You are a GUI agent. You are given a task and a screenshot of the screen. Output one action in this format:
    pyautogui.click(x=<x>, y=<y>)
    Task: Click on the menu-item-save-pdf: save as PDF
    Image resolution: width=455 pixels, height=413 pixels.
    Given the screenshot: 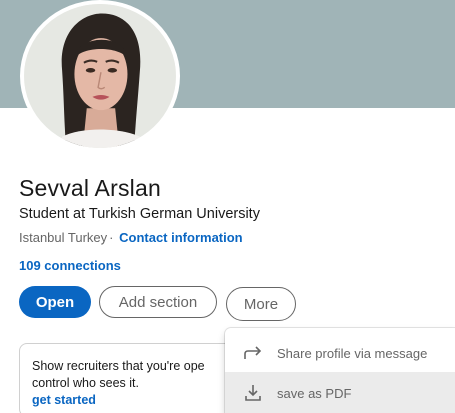 What is the action you would take?
    pyautogui.click(x=340, y=392)
    